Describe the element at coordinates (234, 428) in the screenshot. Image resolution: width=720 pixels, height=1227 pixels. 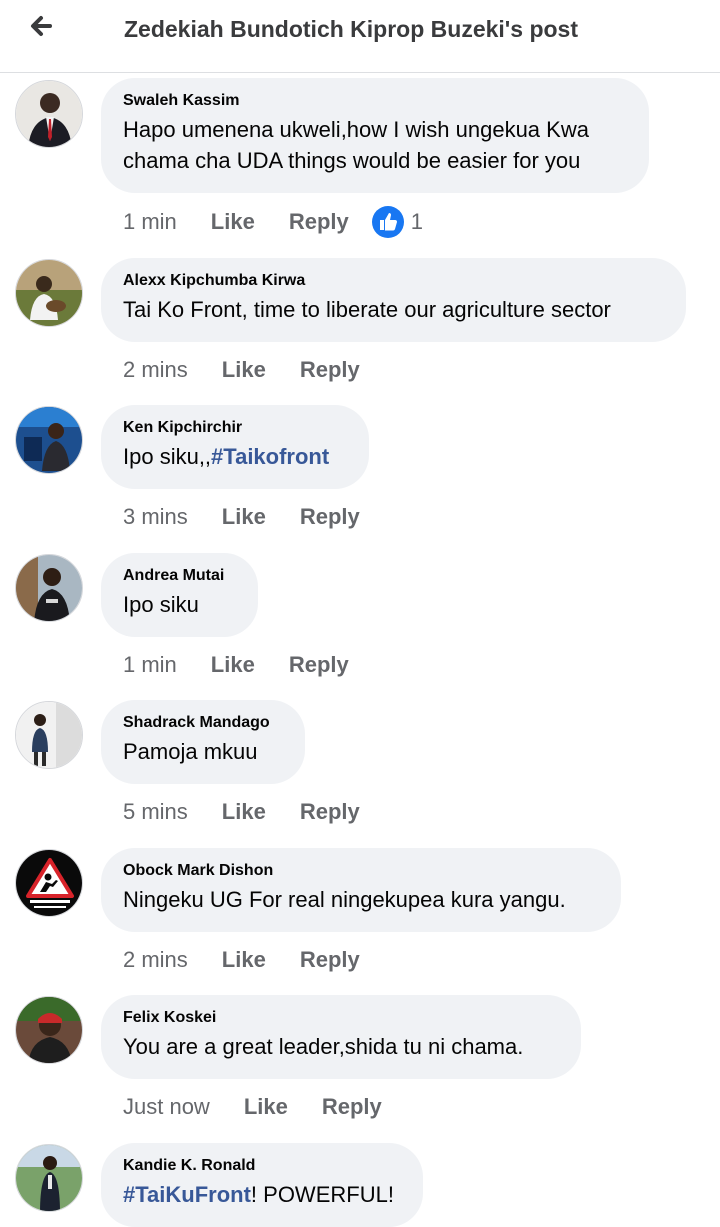
I see `comment-author: Ken Kipchirchir` at that location.